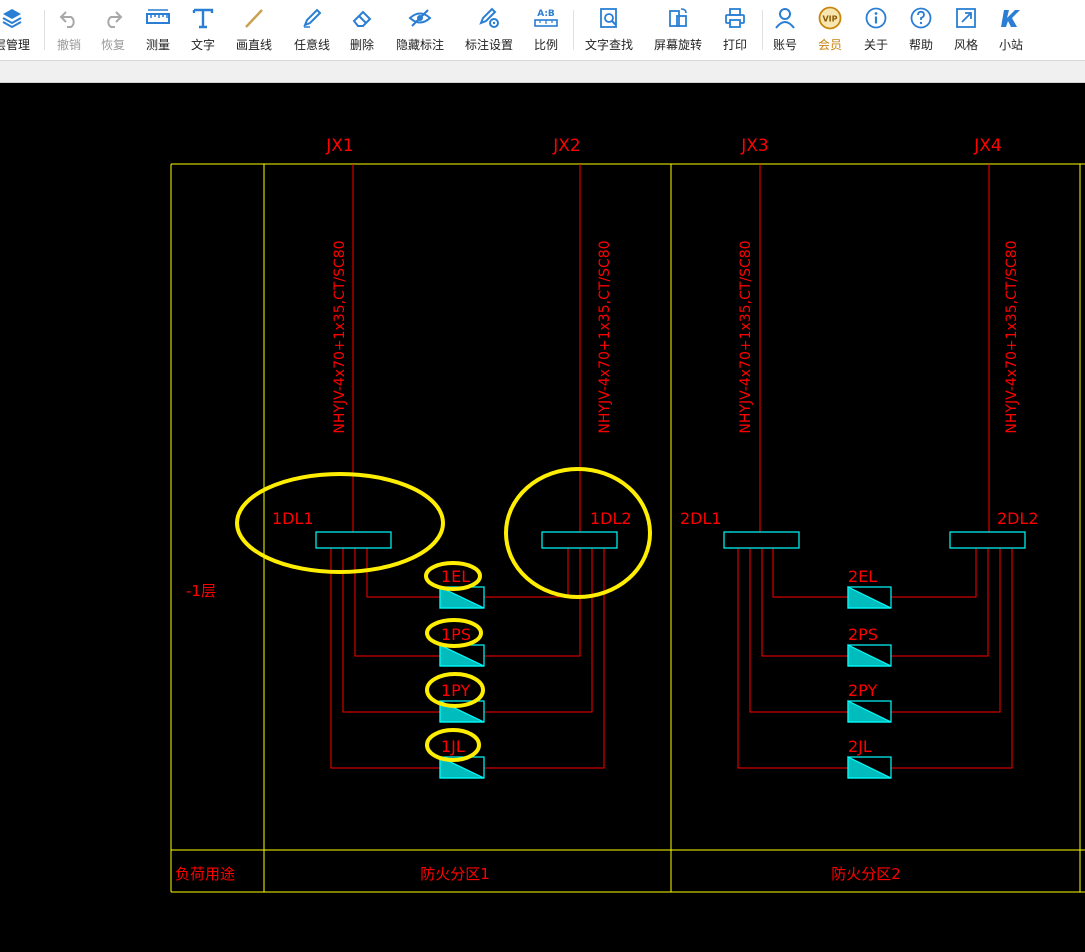 The height and width of the screenshot is (952, 1085). Describe the element at coordinates (69, 31) in the screenshot. I see `undo-button: 撤销` at that location.